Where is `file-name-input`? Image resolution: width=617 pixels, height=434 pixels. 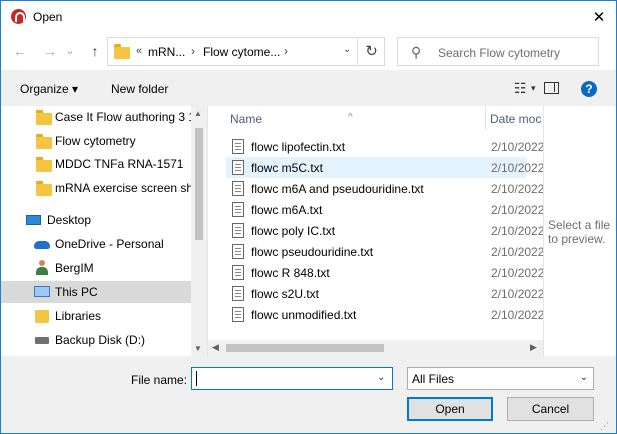
file-name-input is located at coordinates (292, 378).